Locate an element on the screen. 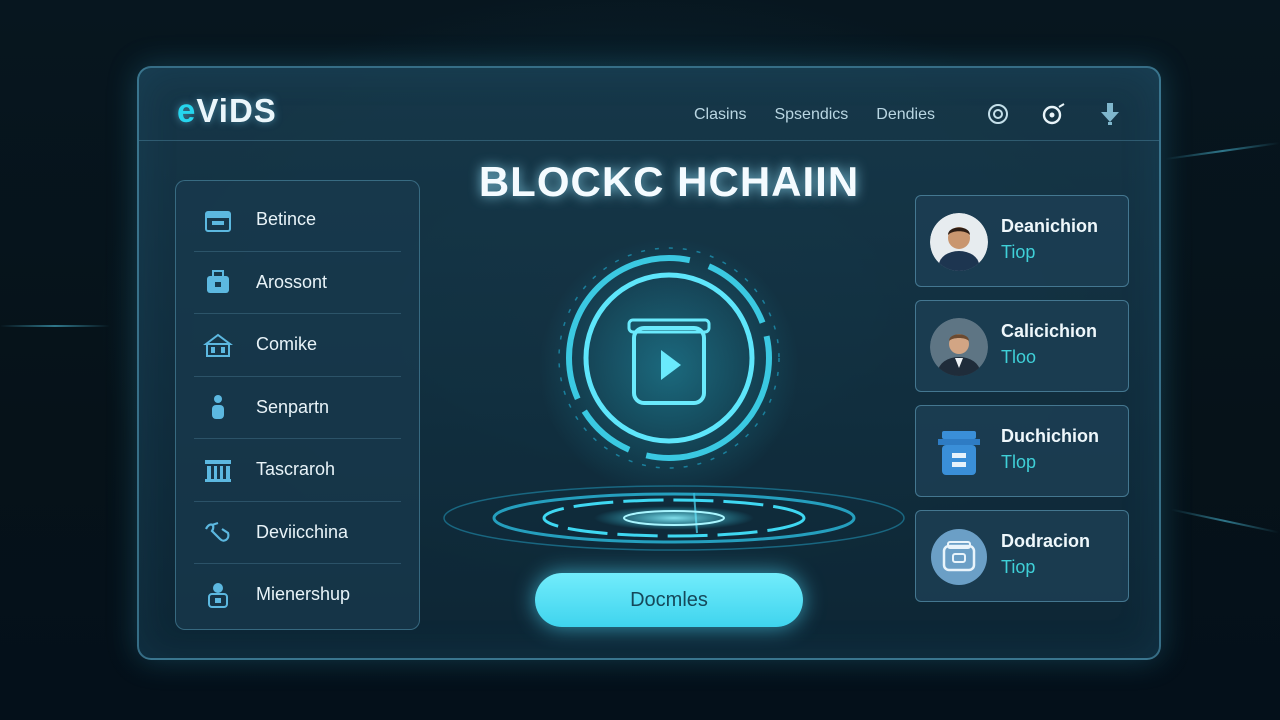  sidebar-item-comike: Comike is located at coordinates (297, 345).